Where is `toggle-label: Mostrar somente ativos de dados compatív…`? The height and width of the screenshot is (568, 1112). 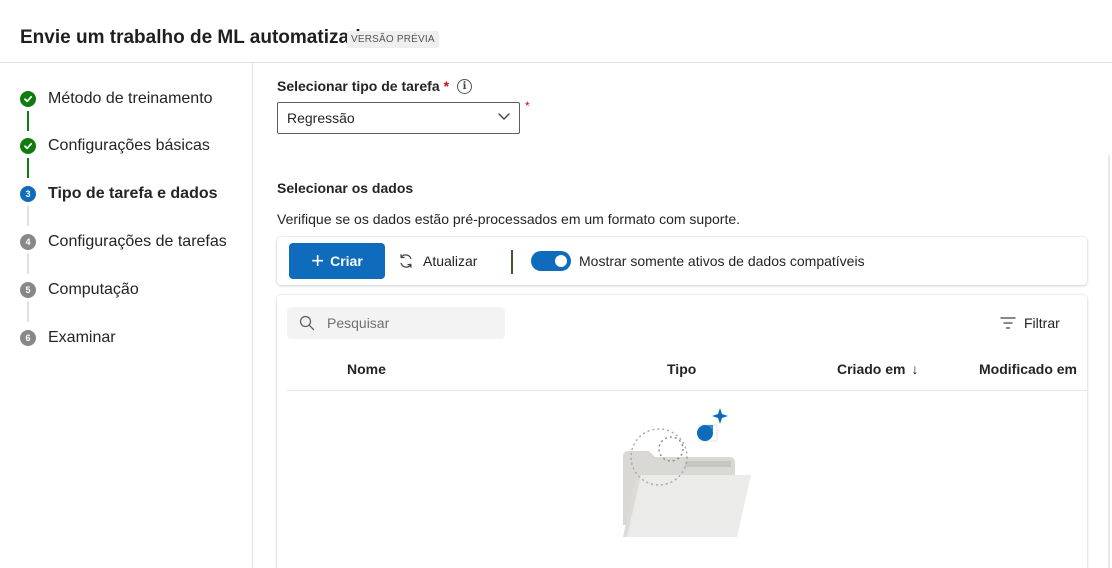
toggle-label: Mostrar somente ativos de dados compatív… is located at coordinates (722, 261).